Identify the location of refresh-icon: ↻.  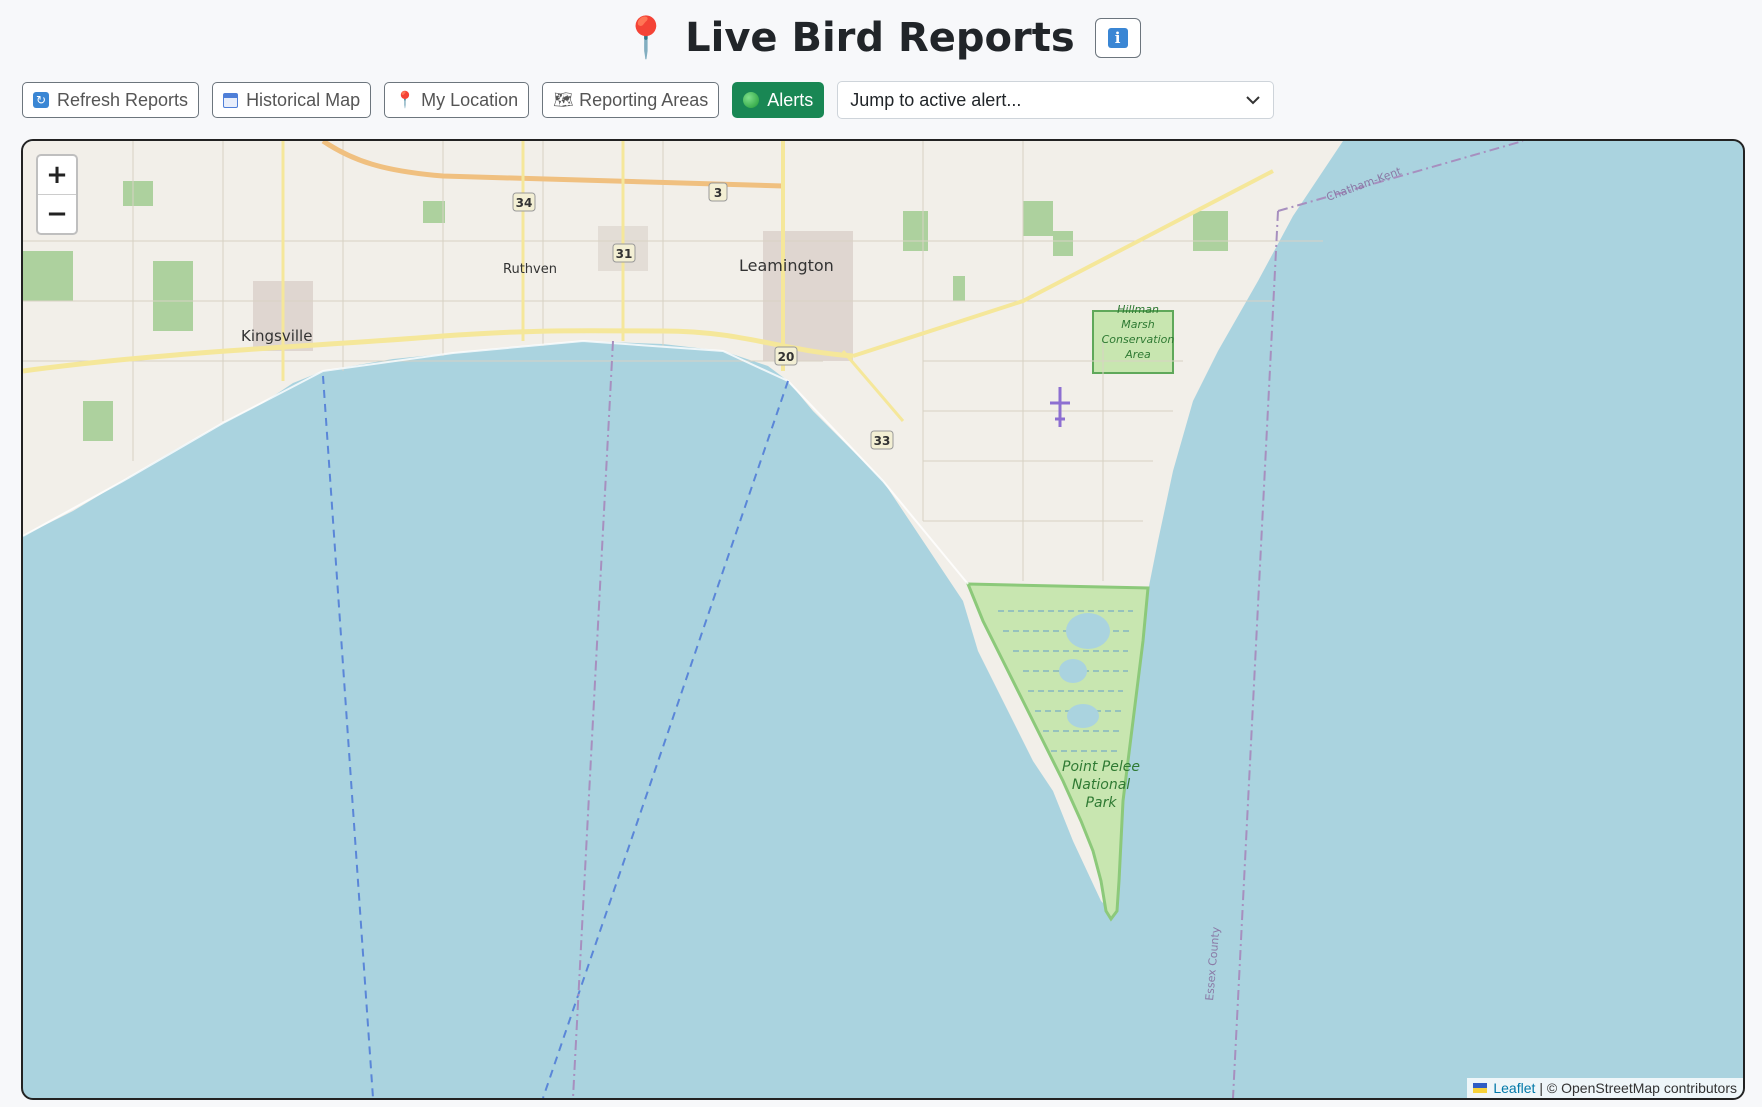
(41, 100).